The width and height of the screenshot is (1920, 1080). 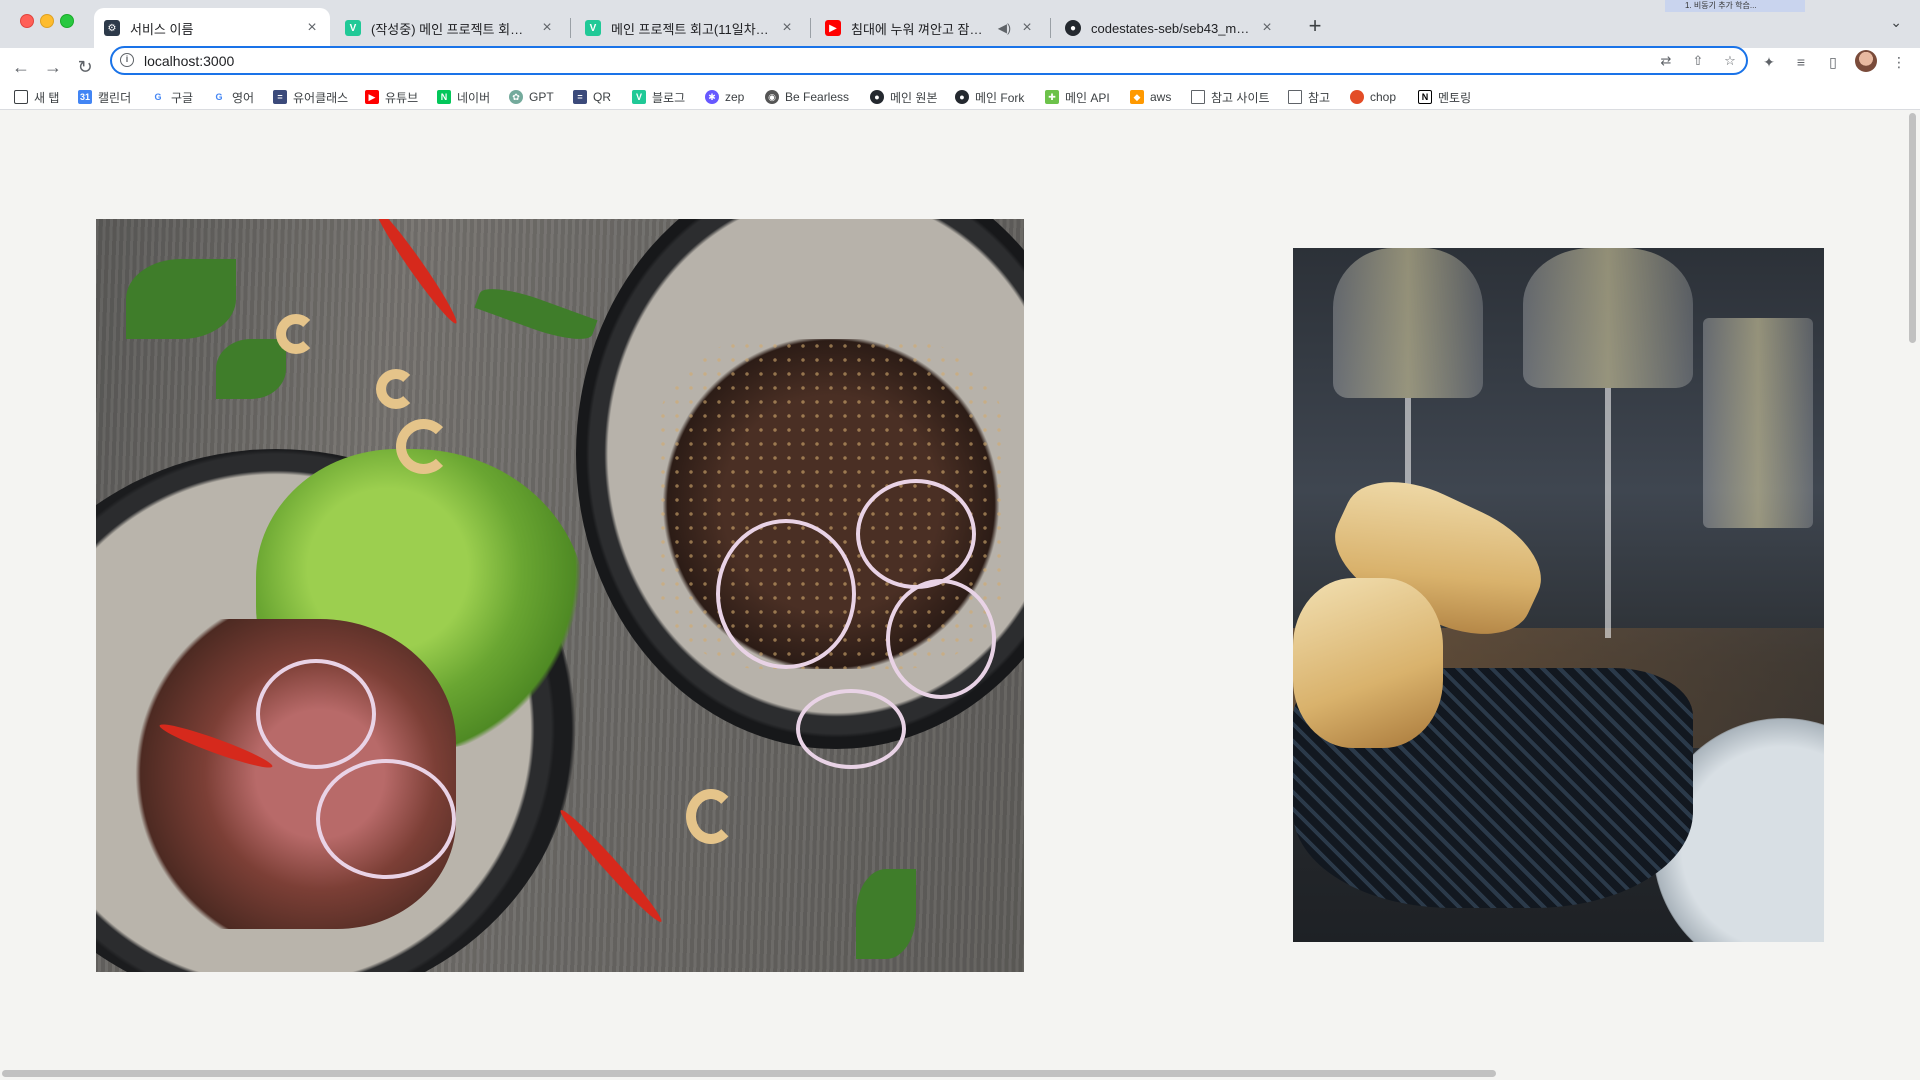 What do you see at coordinates (1912, 590) in the screenshot?
I see `vertical-scrollbar` at bounding box center [1912, 590].